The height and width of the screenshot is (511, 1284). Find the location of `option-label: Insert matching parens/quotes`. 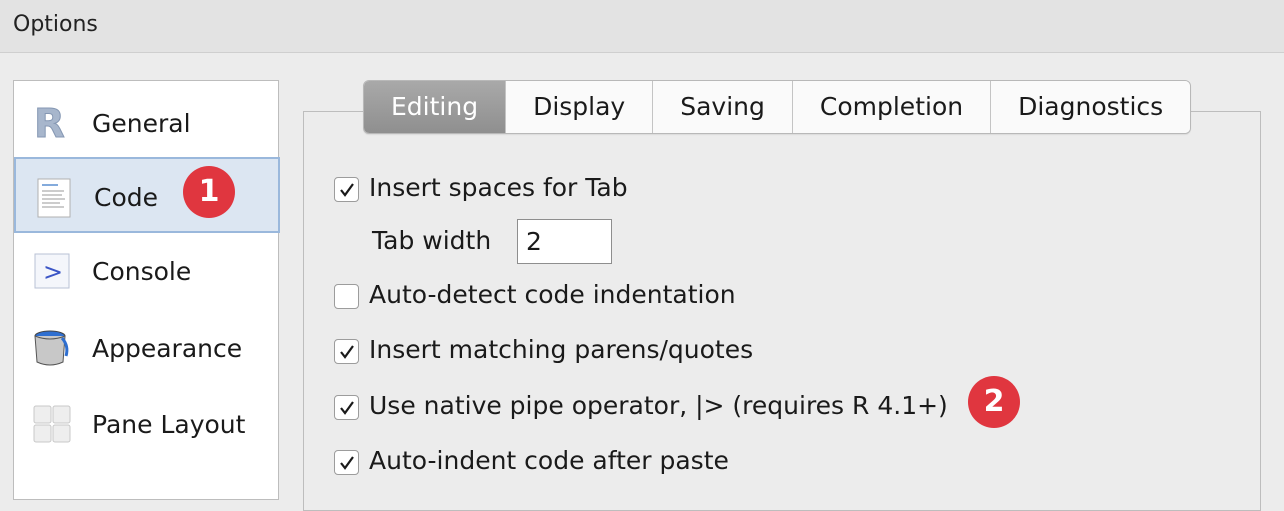

option-label: Insert matching parens/quotes is located at coordinates (561, 349).